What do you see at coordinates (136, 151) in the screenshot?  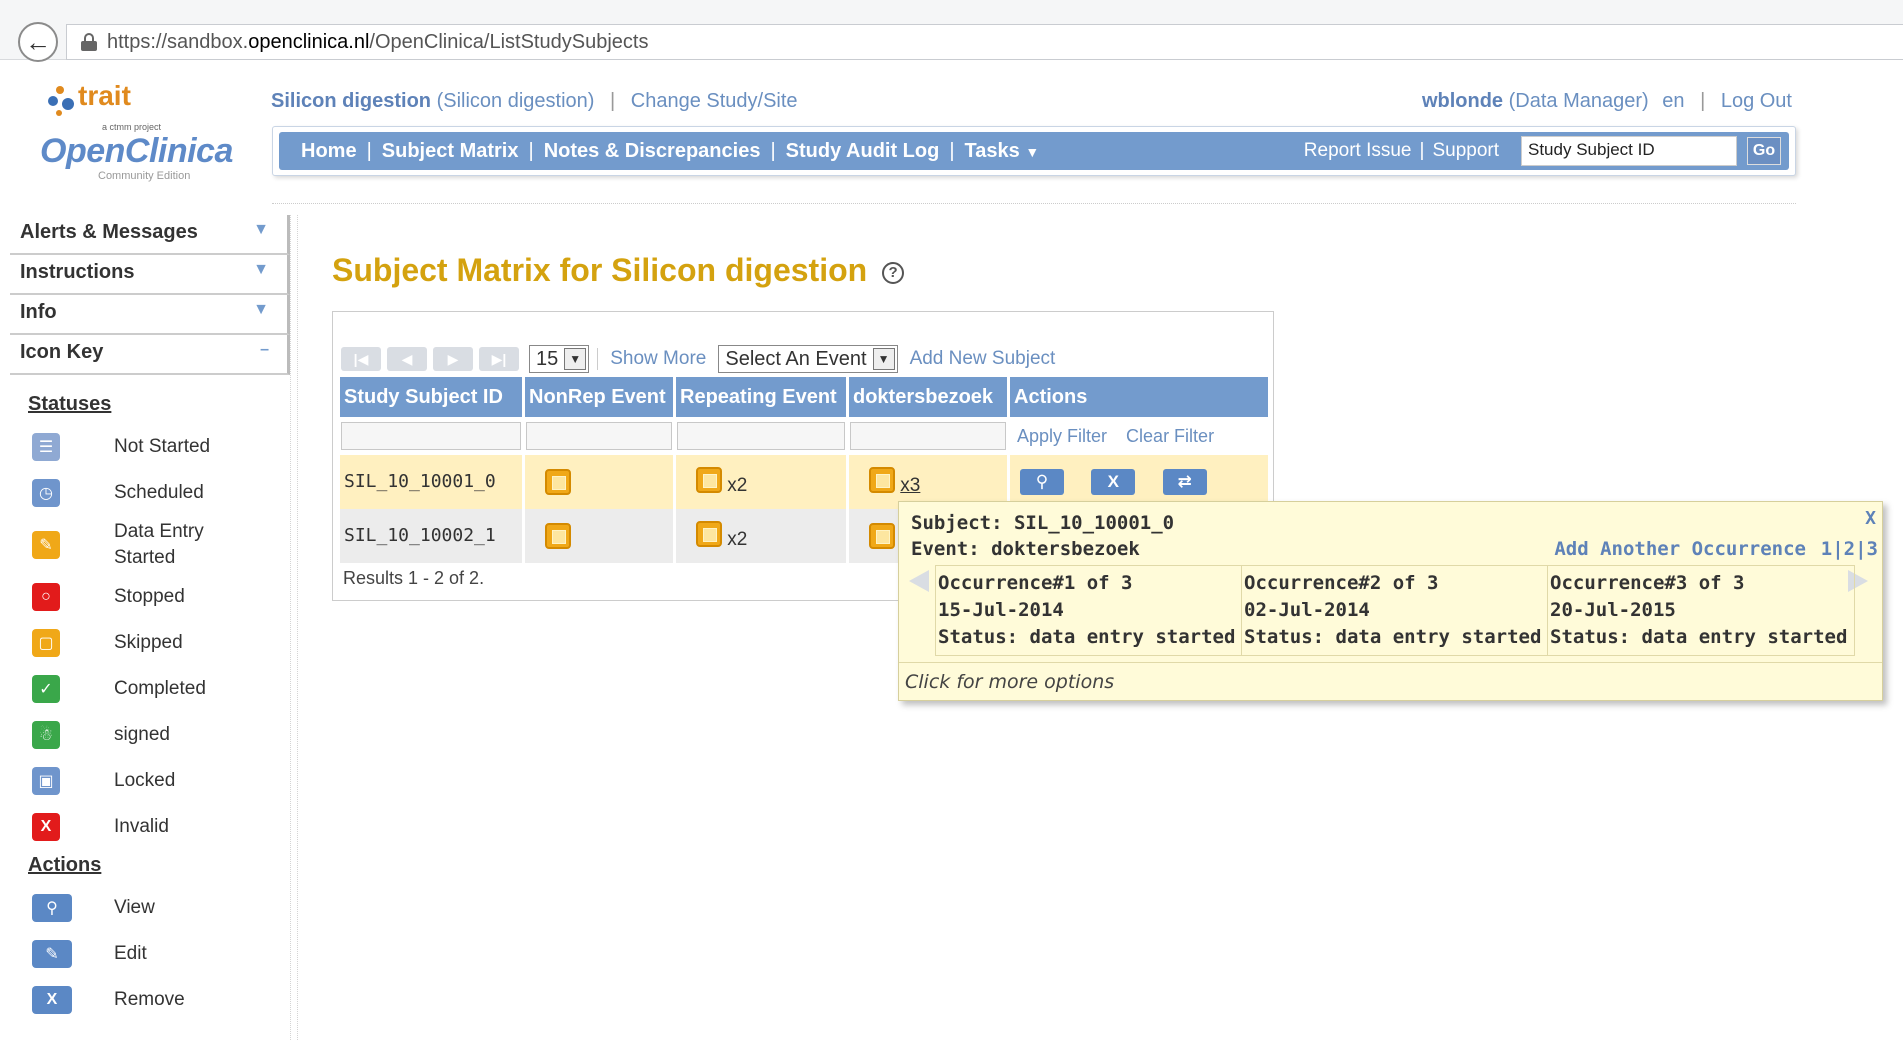 I see `openclinica-wordmark: OpenClinica` at bounding box center [136, 151].